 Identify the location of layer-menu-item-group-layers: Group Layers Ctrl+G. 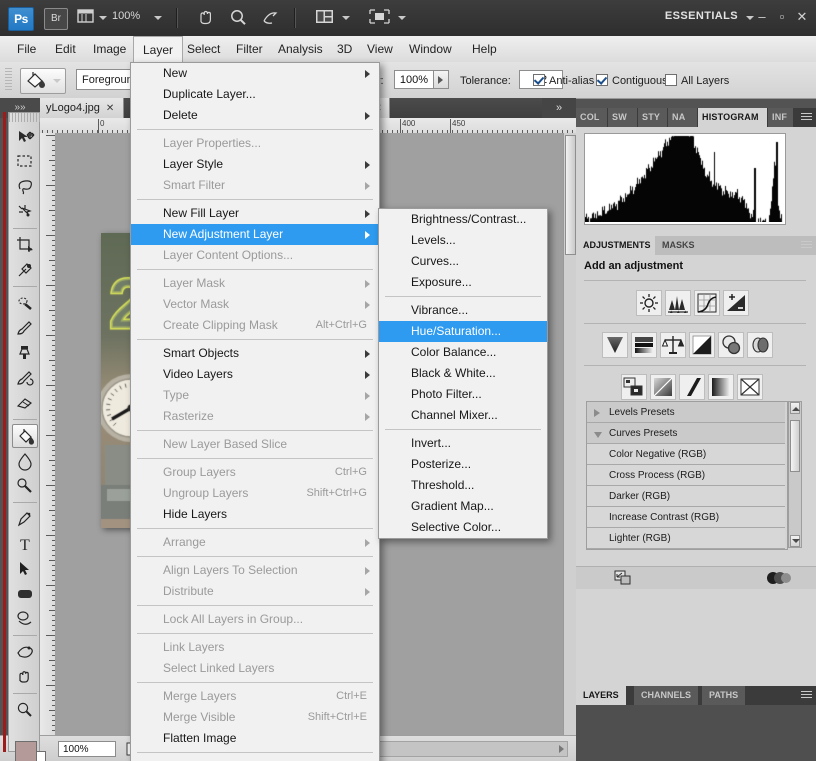
(255, 472).